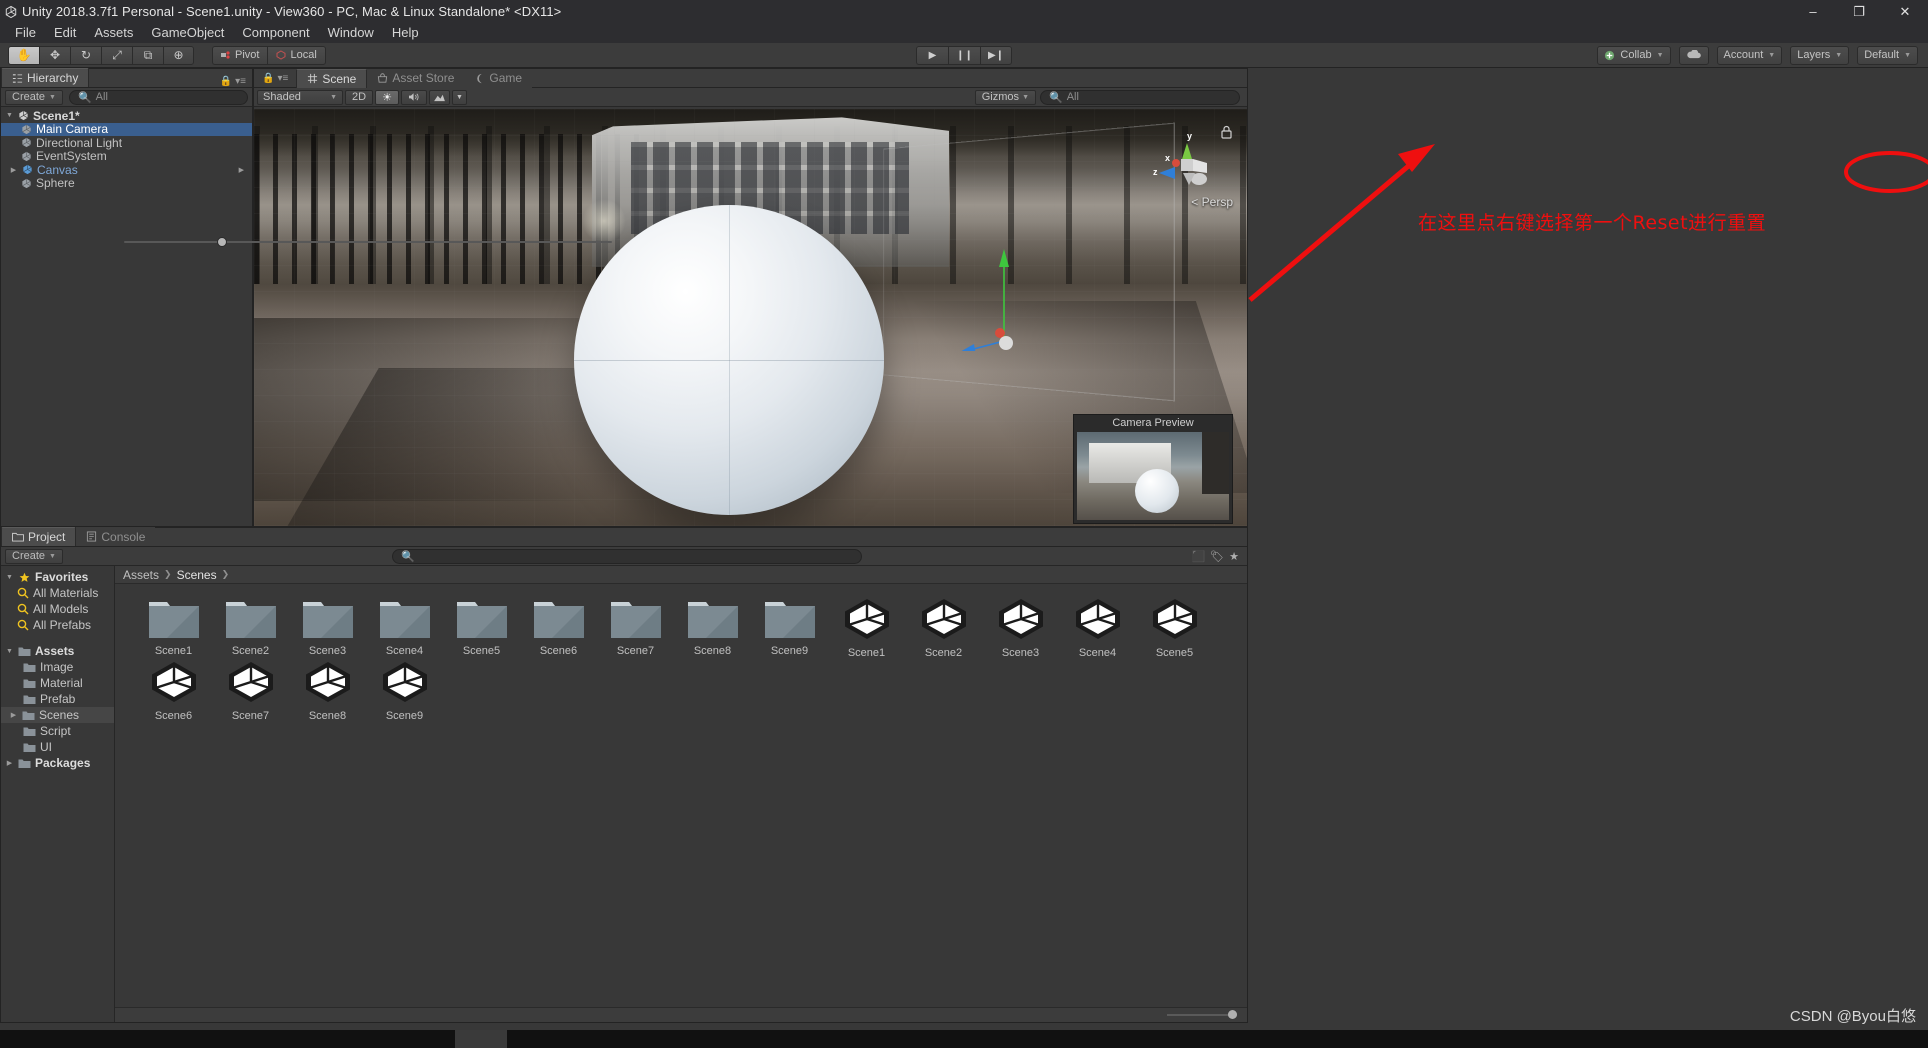 Image resolution: width=1928 pixels, height=1048 pixels. I want to click on project-tree-all-prefabs: All Prefabs, so click(57, 625).